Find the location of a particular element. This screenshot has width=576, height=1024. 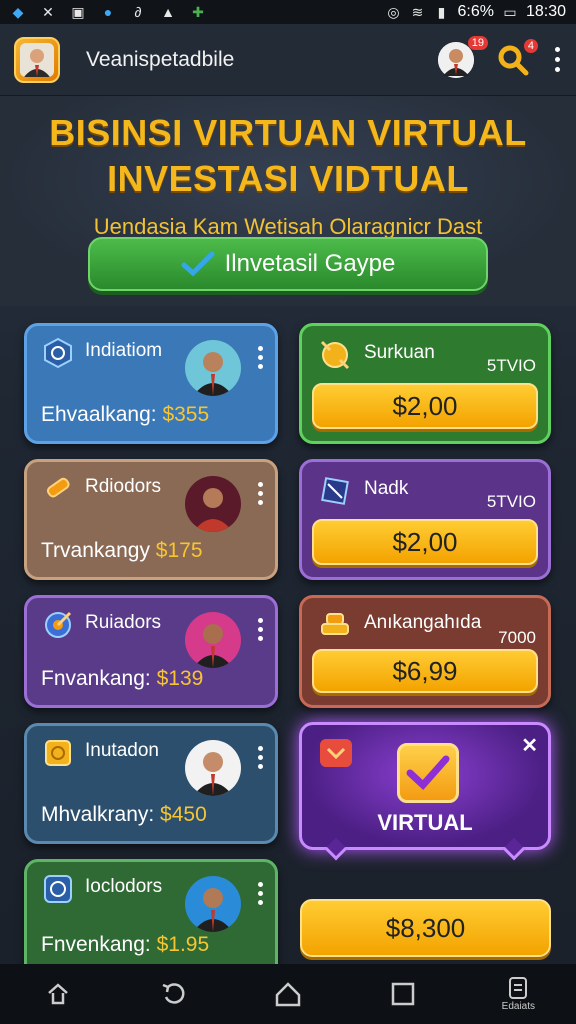

offer-card: Nadk 5TVIO $2,00 is located at coordinates (425, 519).